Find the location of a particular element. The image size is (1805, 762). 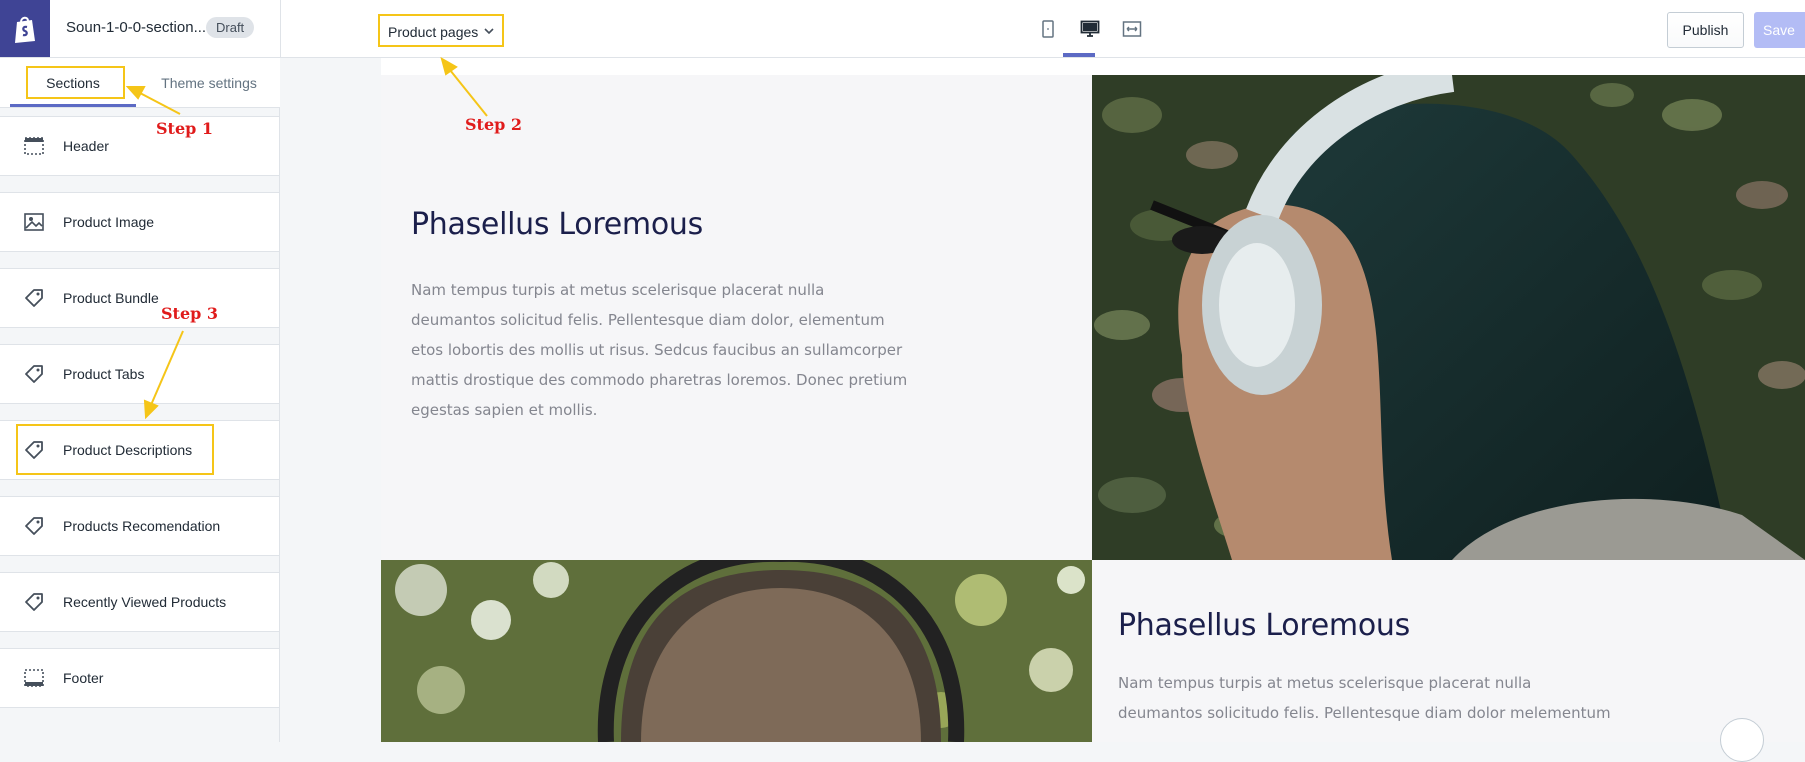

mobile-icon is located at coordinates (1048, 29).